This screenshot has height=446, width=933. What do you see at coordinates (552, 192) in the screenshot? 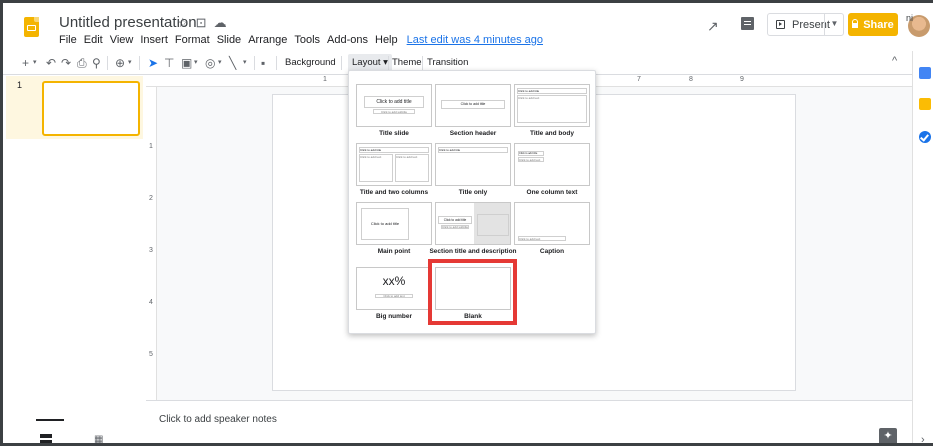
I see `layout-label: One column text` at bounding box center [552, 192].